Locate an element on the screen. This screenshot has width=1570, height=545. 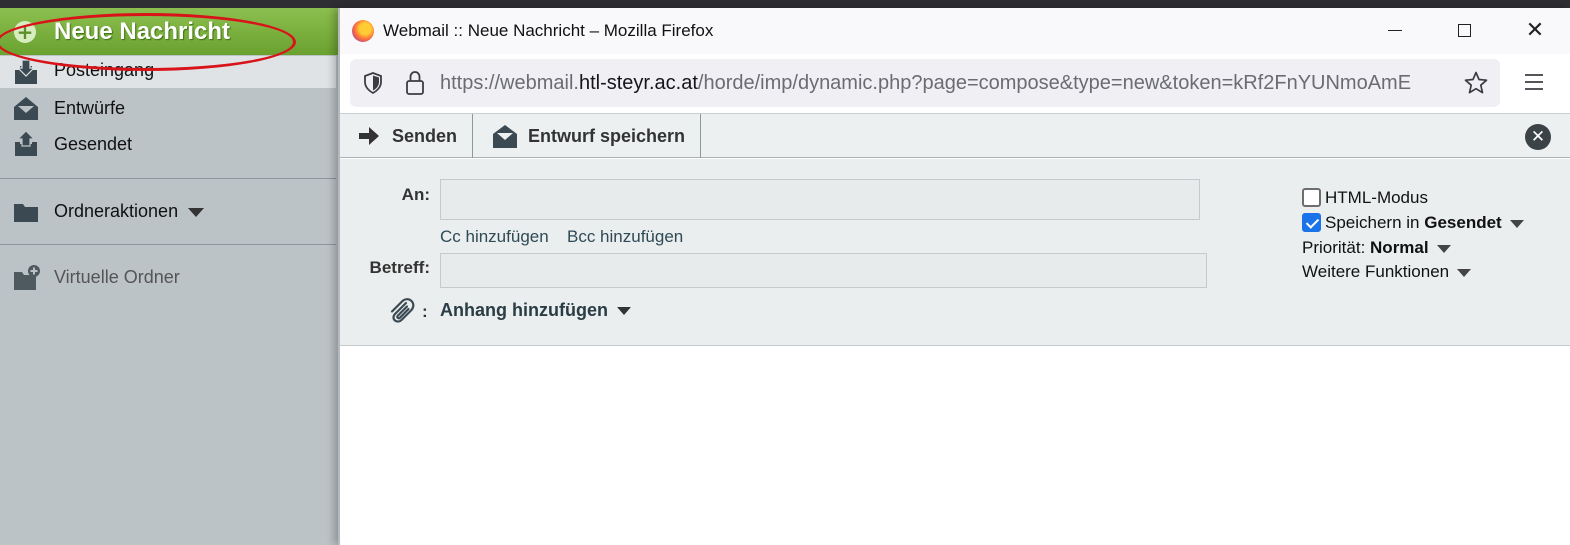
to-input is located at coordinates (820, 199).